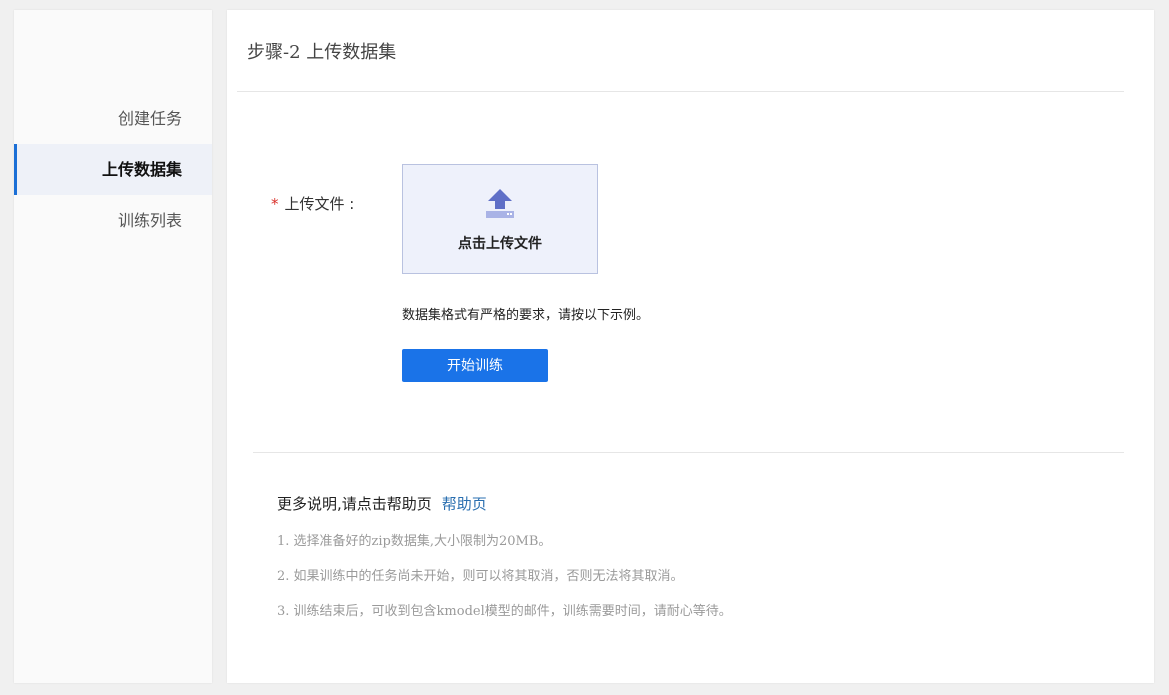  I want to click on sidebar-item-create-task: 创建任务, so click(113, 118).